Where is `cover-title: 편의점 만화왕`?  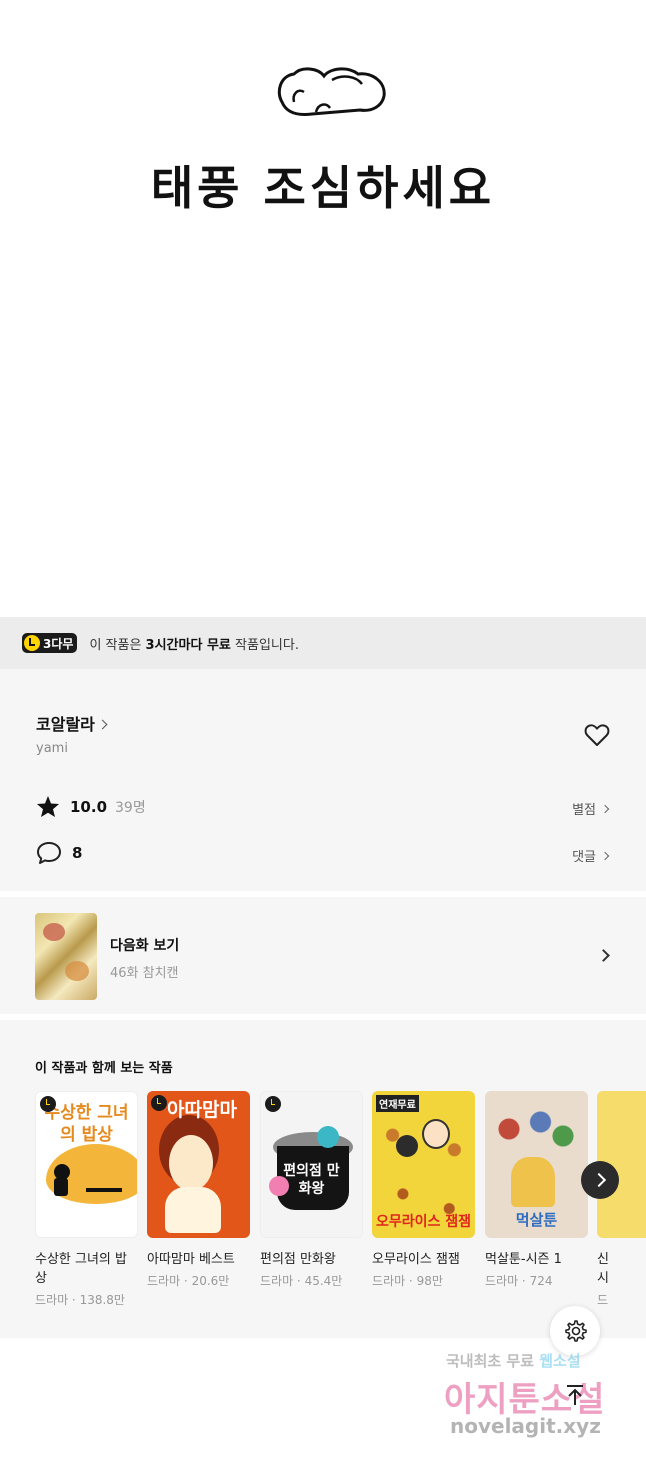
cover-title: 편의점 만화왕 is located at coordinates (311, 1180).